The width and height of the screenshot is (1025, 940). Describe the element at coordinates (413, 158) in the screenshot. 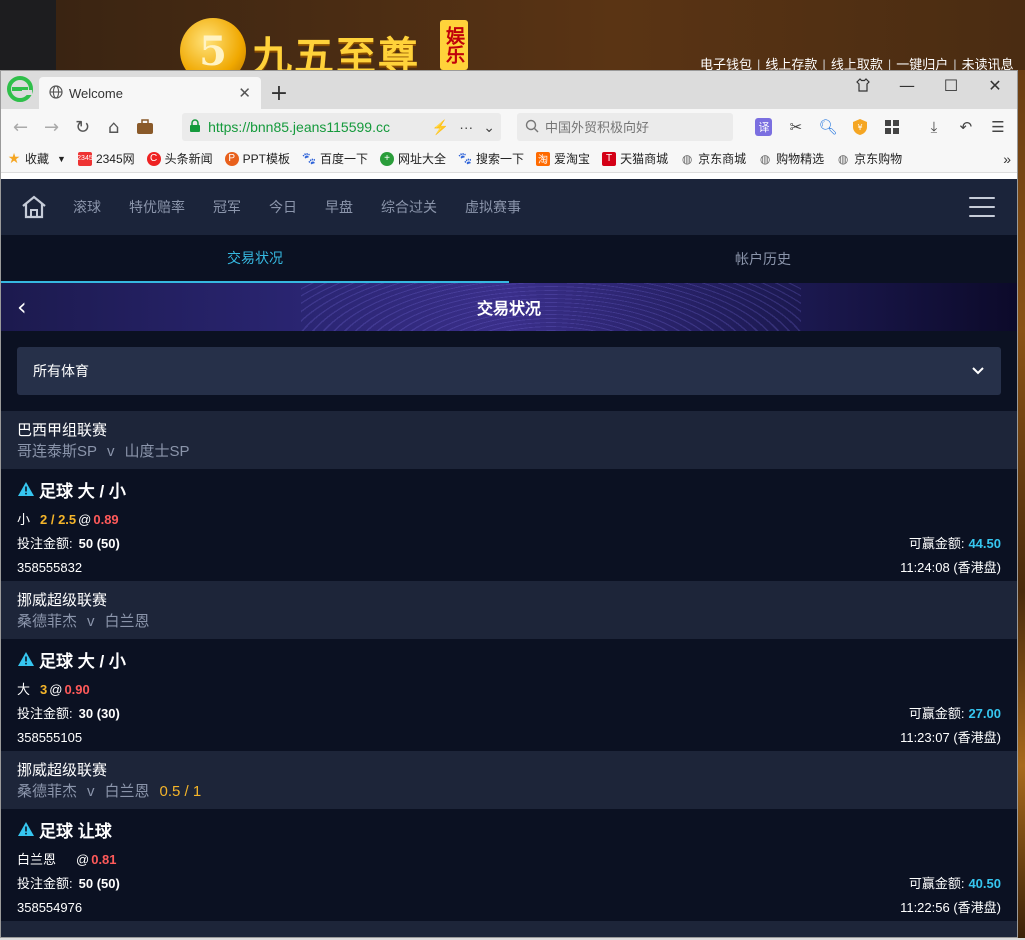

I see `bookmark-hao123: + 网址大全` at that location.